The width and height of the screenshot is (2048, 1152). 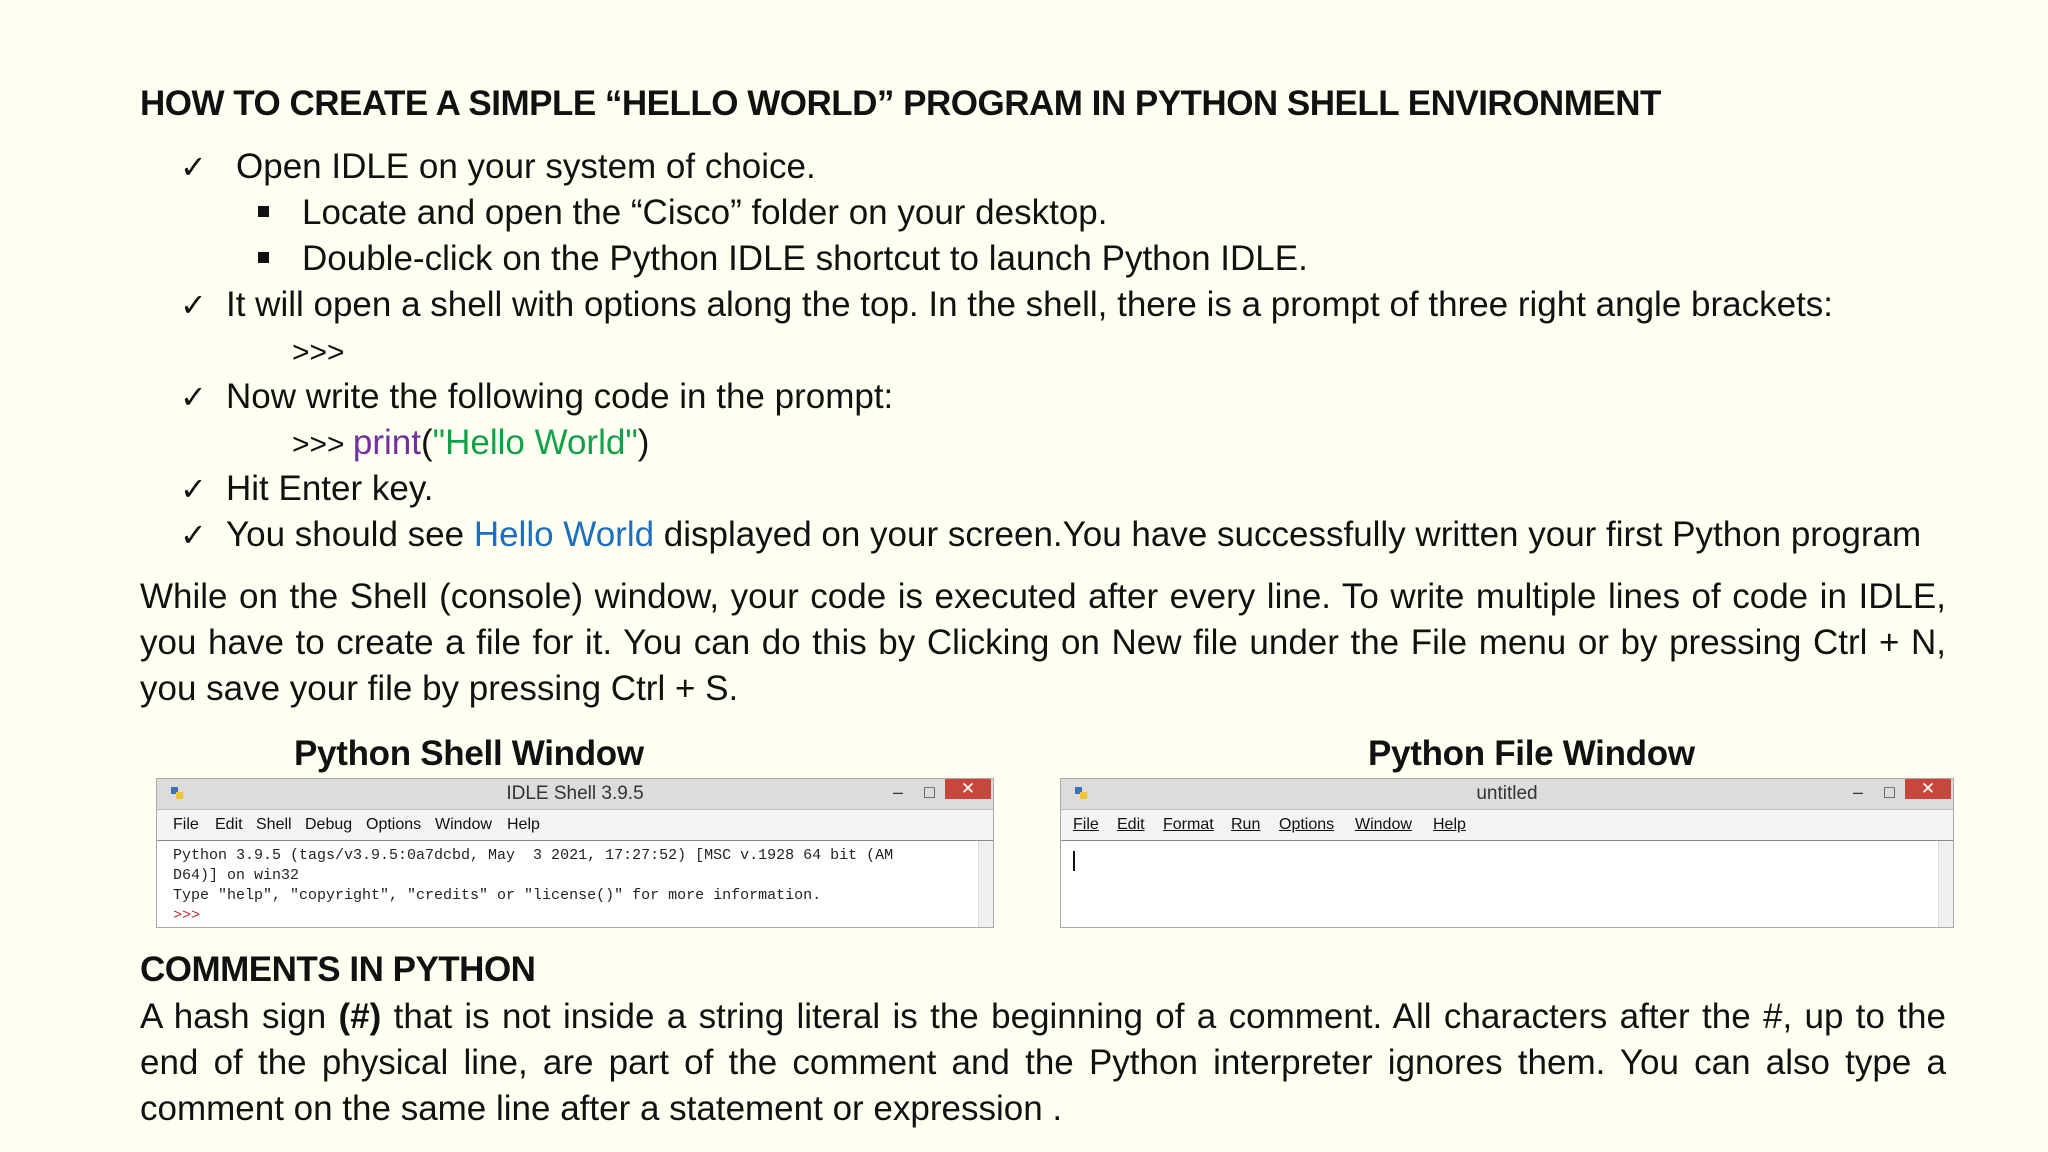 What do you see at coordinates (328, 825) in the screenshot?
I see `menu-debug: Debug` at bounding box center [328, 825].